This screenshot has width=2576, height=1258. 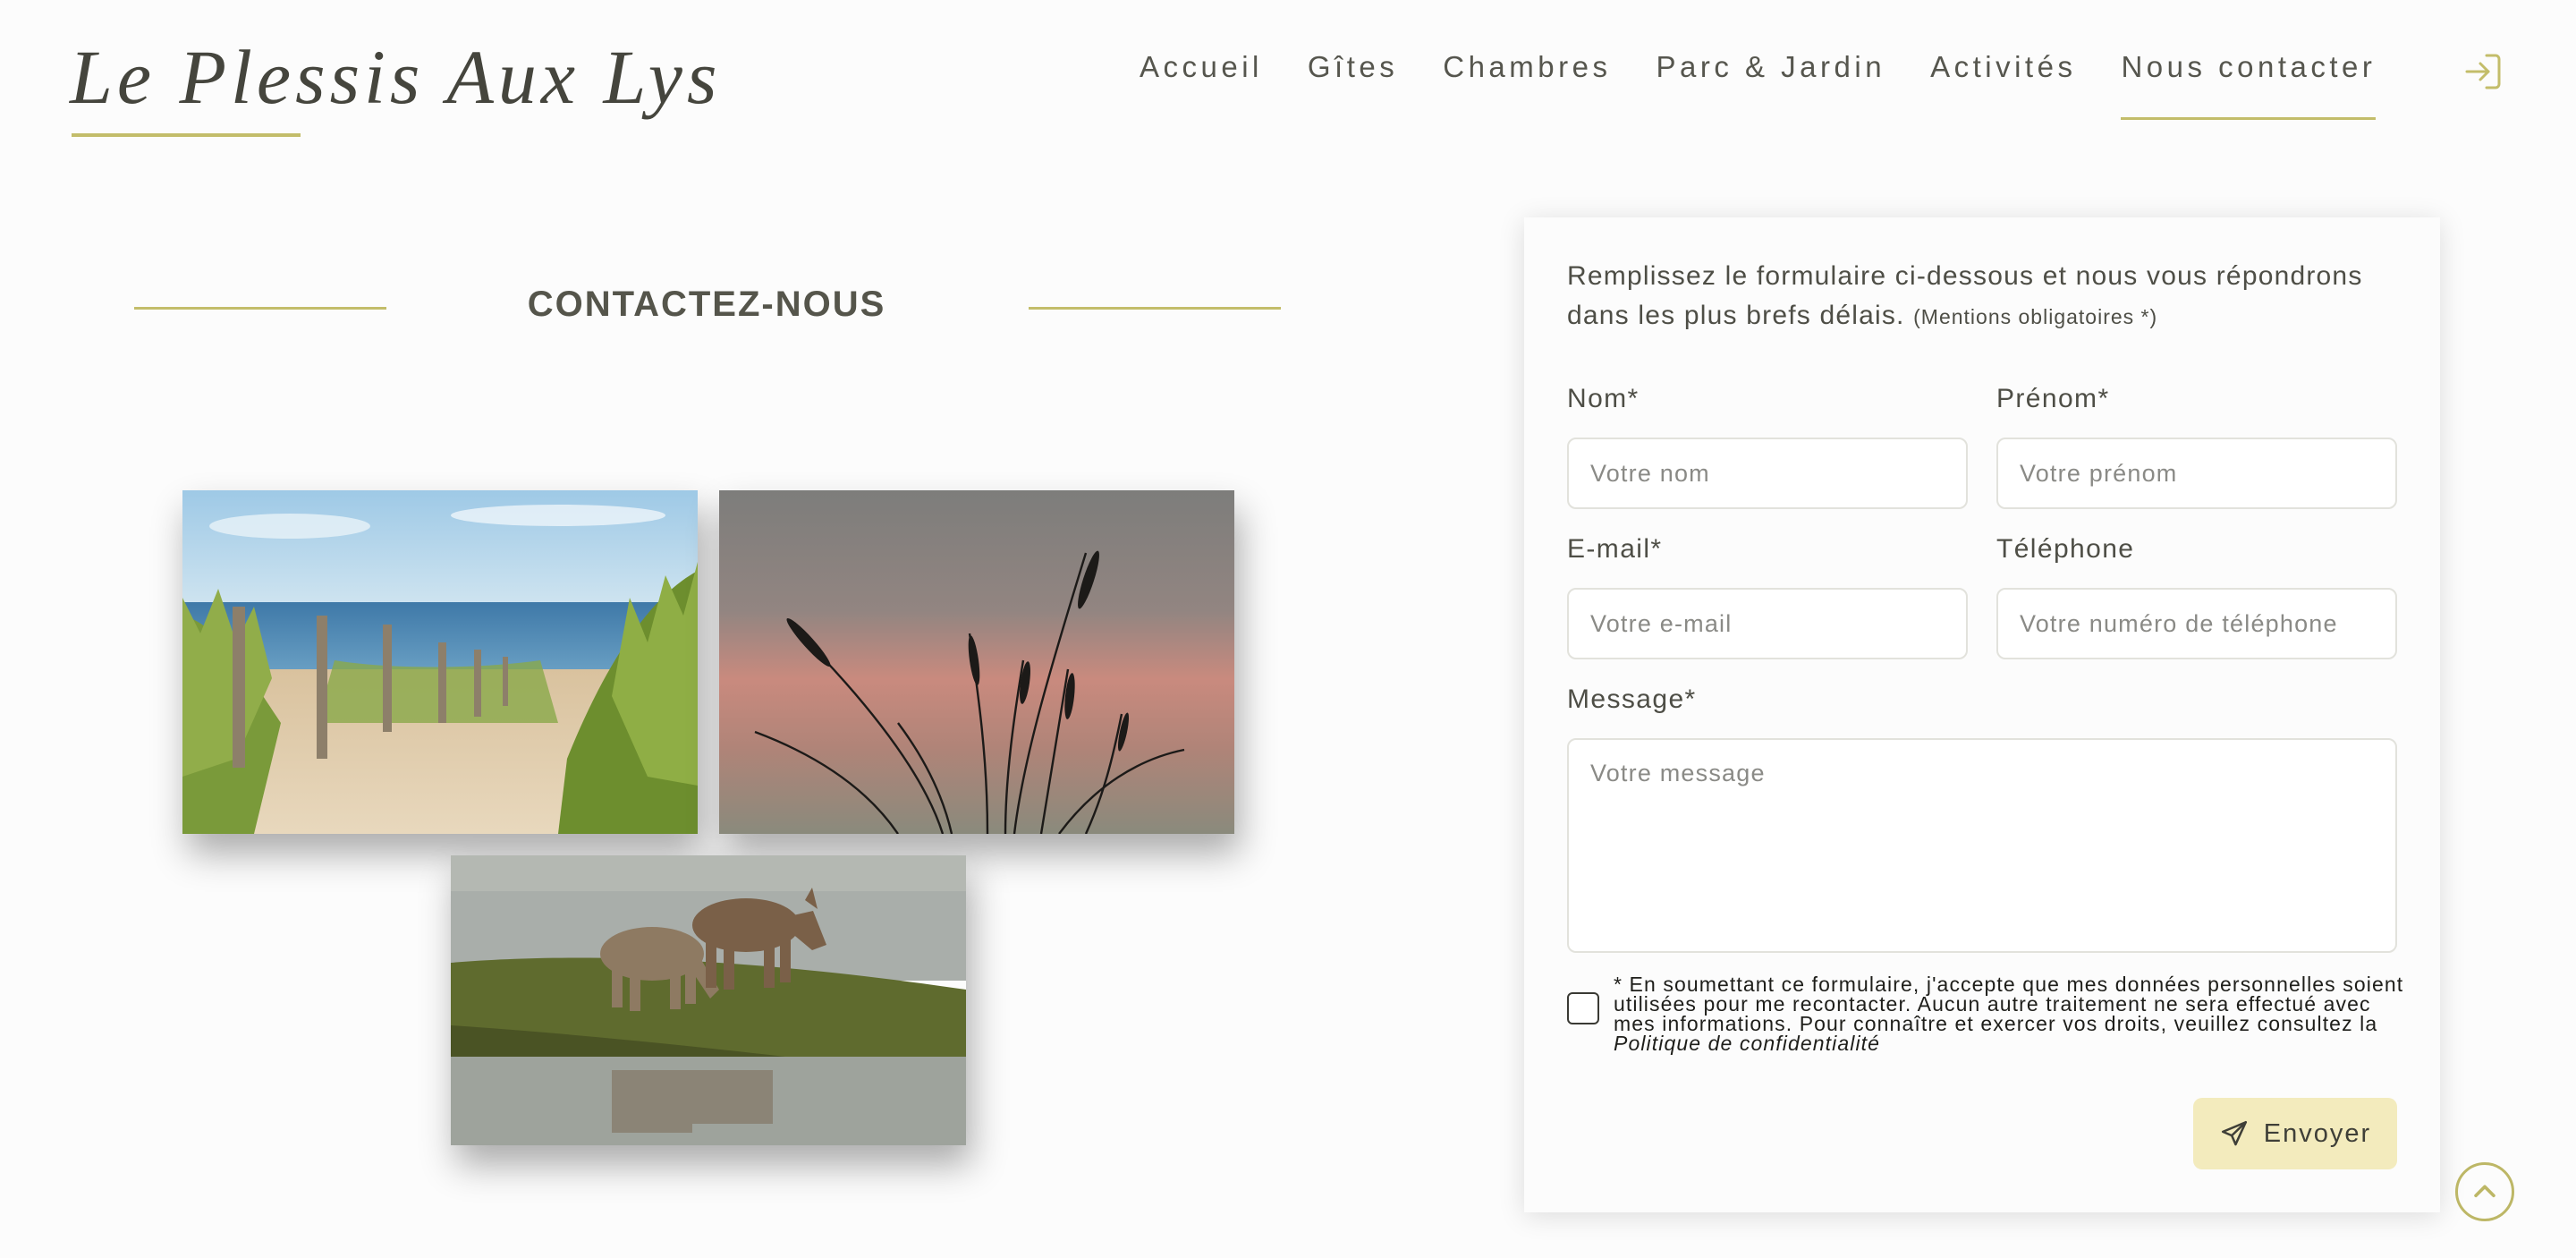 I want to click on form-intro-note: (Mentions obligatoires *), so click(x=2035, y=316).